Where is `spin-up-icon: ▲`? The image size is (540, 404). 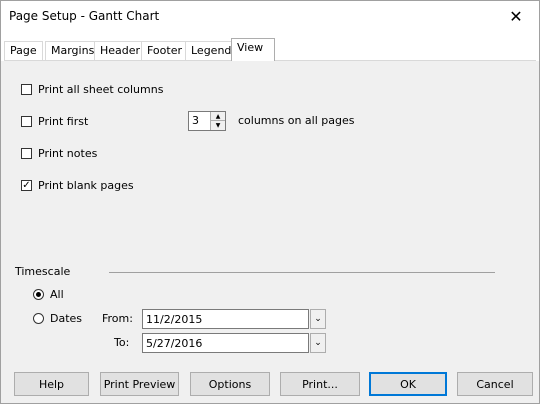 spin-up-icon: ▲ is located at coordinates (218, 116).